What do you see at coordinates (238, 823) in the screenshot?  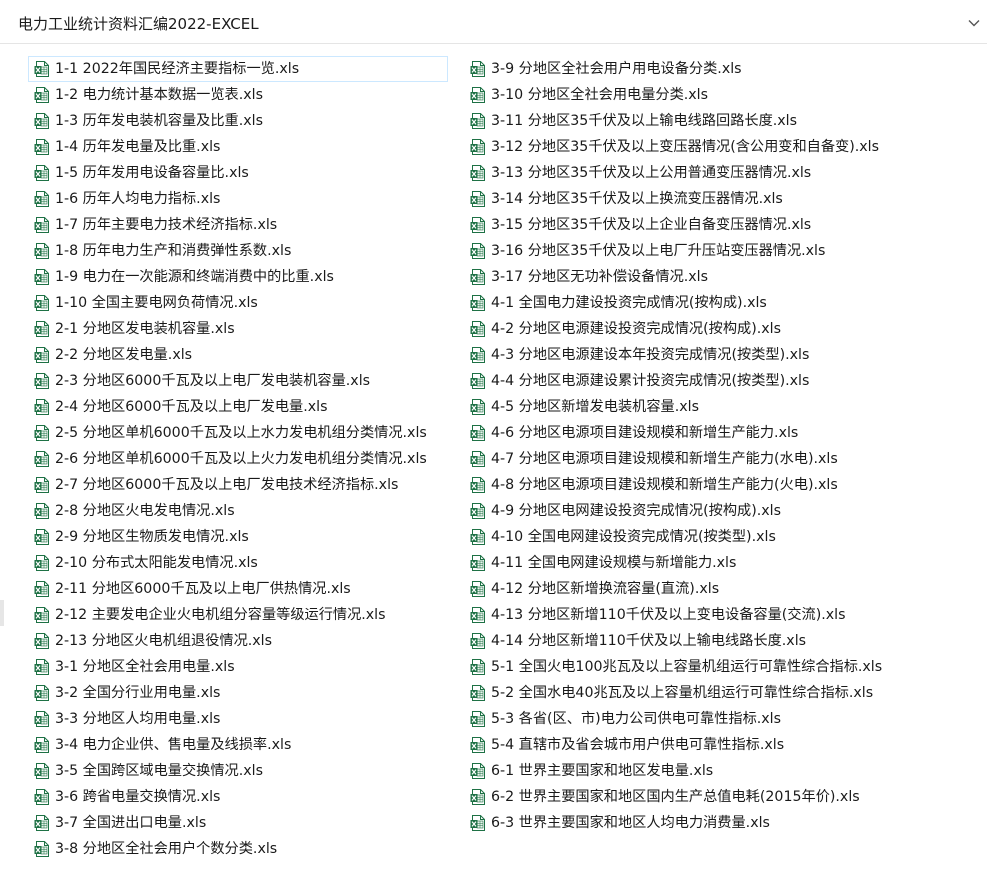 I see `file-item: 3-7 全国进出口电量.xls` at bounding box center [238, 823].